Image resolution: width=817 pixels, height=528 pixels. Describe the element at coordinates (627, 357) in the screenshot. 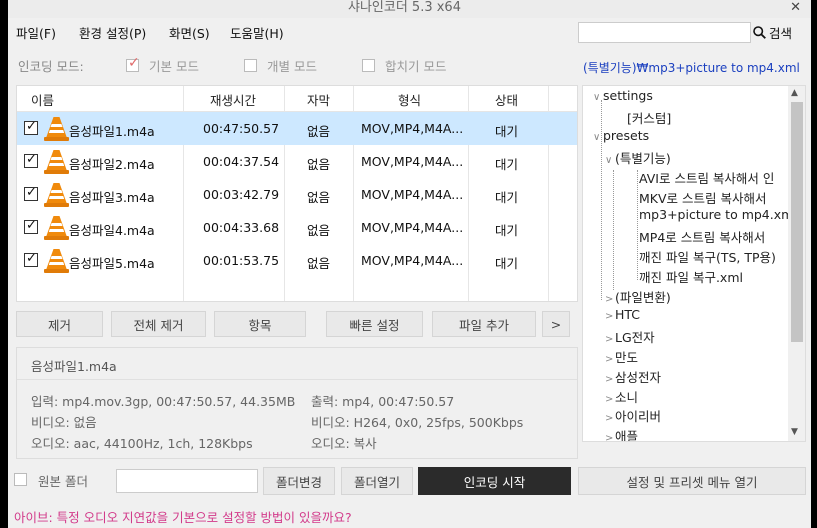

I see `tree-node-label: 만도` at that location.